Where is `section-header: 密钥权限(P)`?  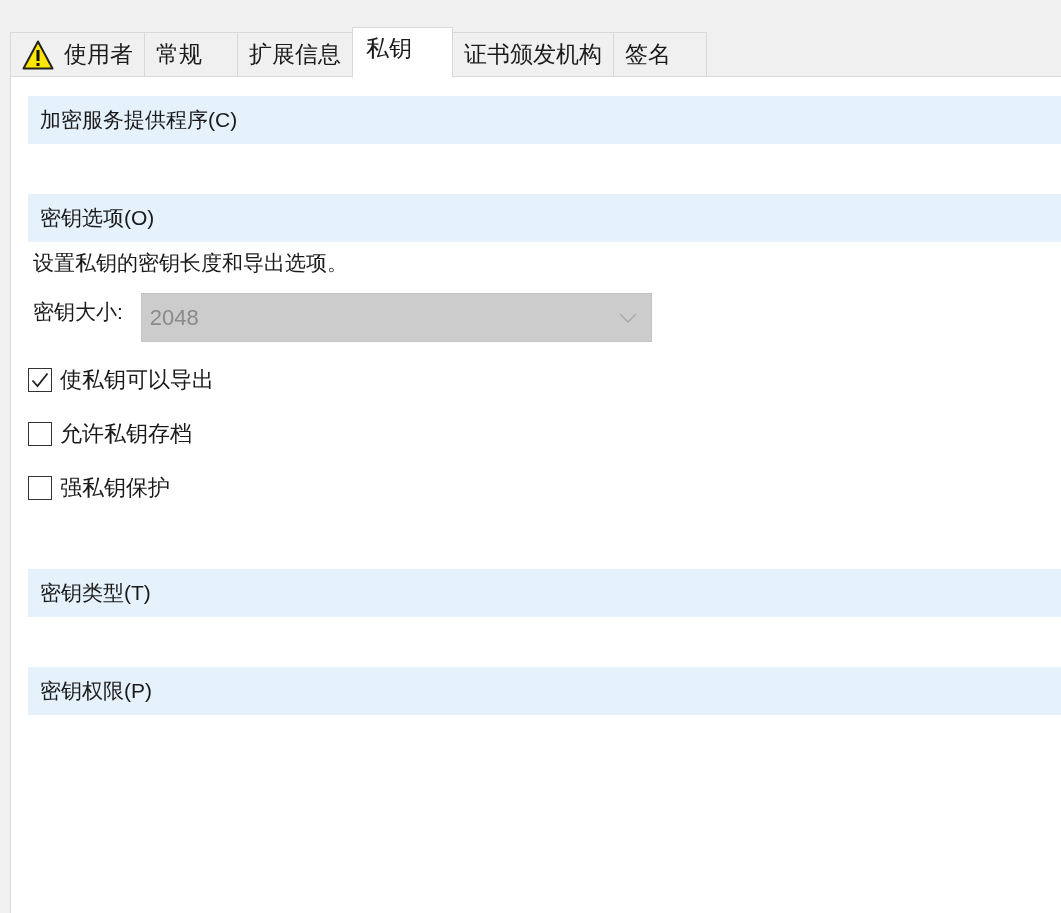
section-header: 密钥权限(P) is located at coordinates (544, 691).